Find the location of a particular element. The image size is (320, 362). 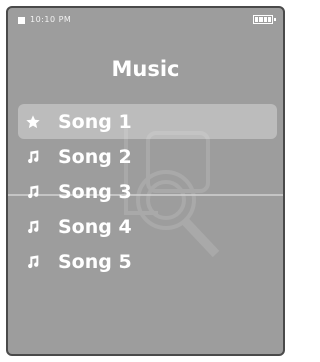

song-label: Song 5 is located at coordinates (95, 261).